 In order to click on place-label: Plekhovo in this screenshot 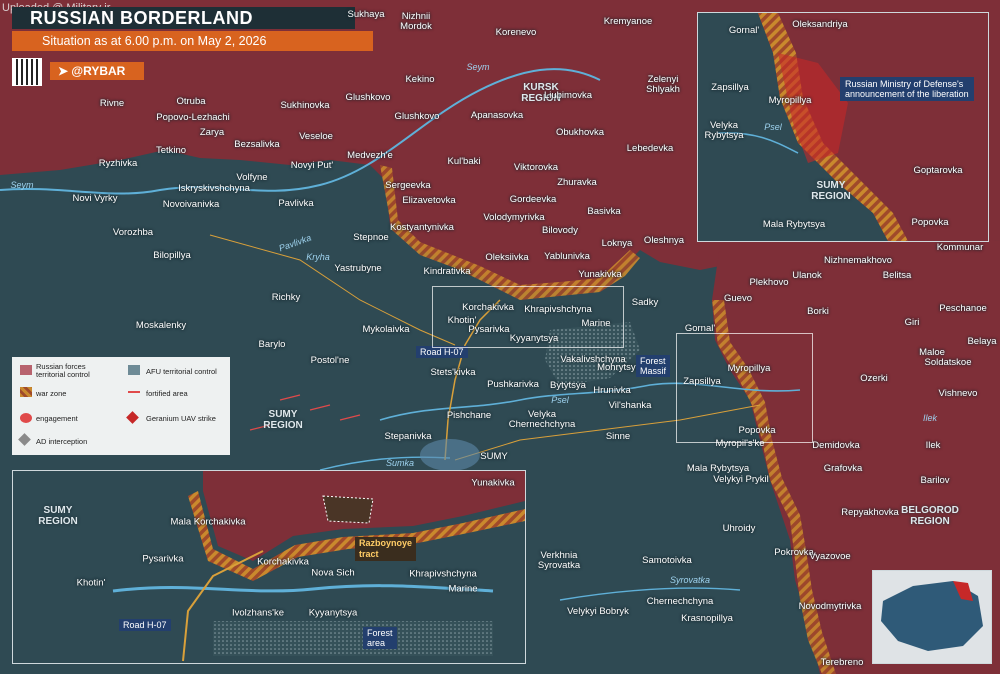, I will do `click(769, 282)`.